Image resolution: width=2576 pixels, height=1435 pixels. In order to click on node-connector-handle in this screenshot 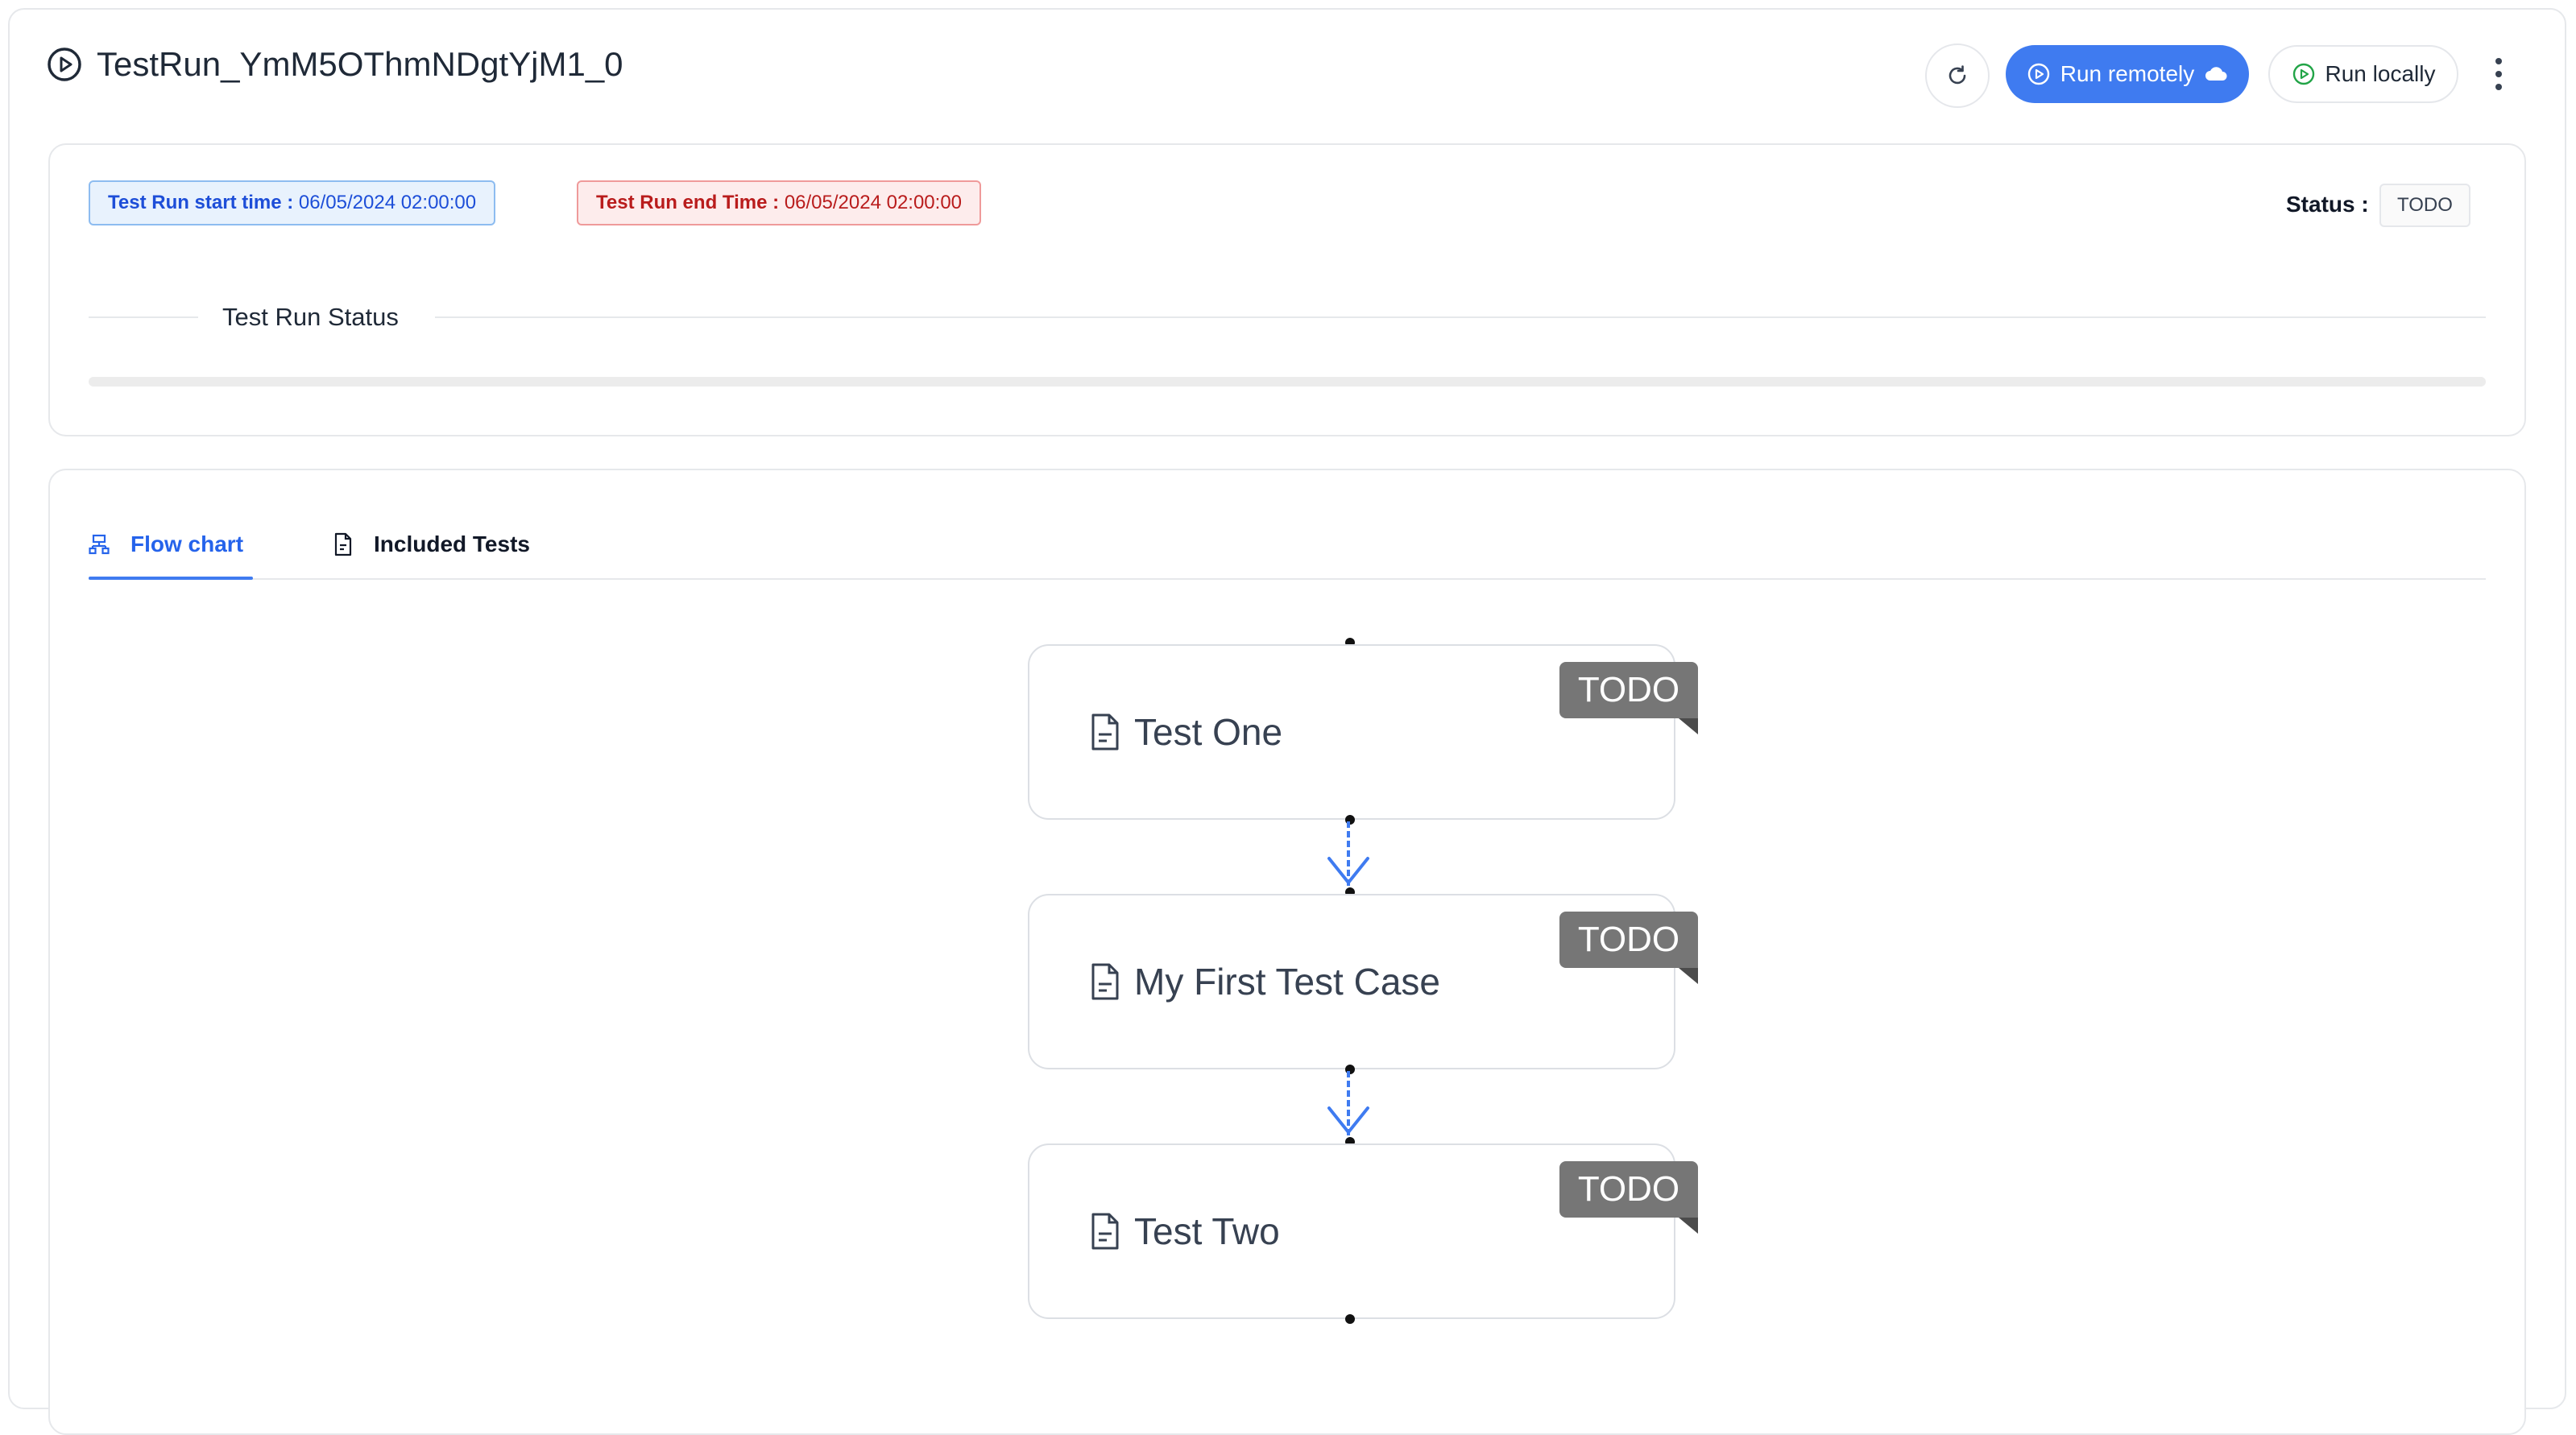, I will do `click(1350, 1319)`.